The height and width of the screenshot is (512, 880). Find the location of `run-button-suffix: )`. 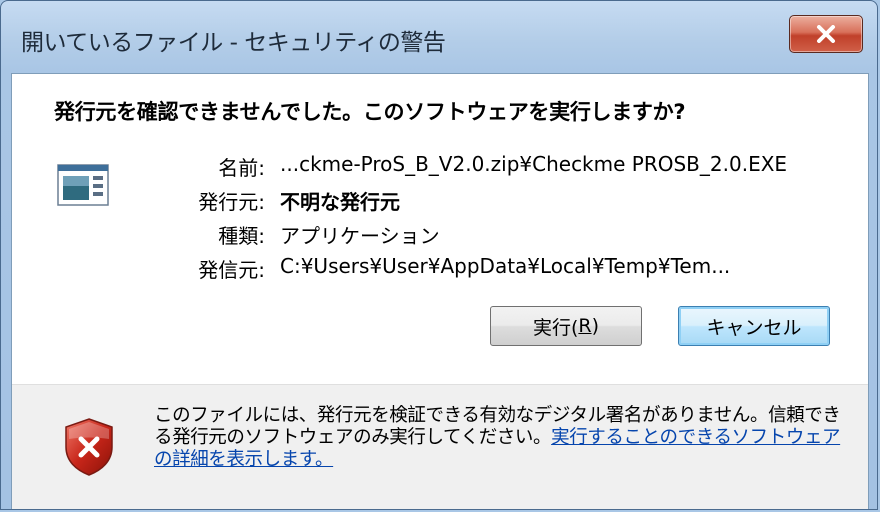

run-button-suffix: ) is located at coordinates (595, 326).